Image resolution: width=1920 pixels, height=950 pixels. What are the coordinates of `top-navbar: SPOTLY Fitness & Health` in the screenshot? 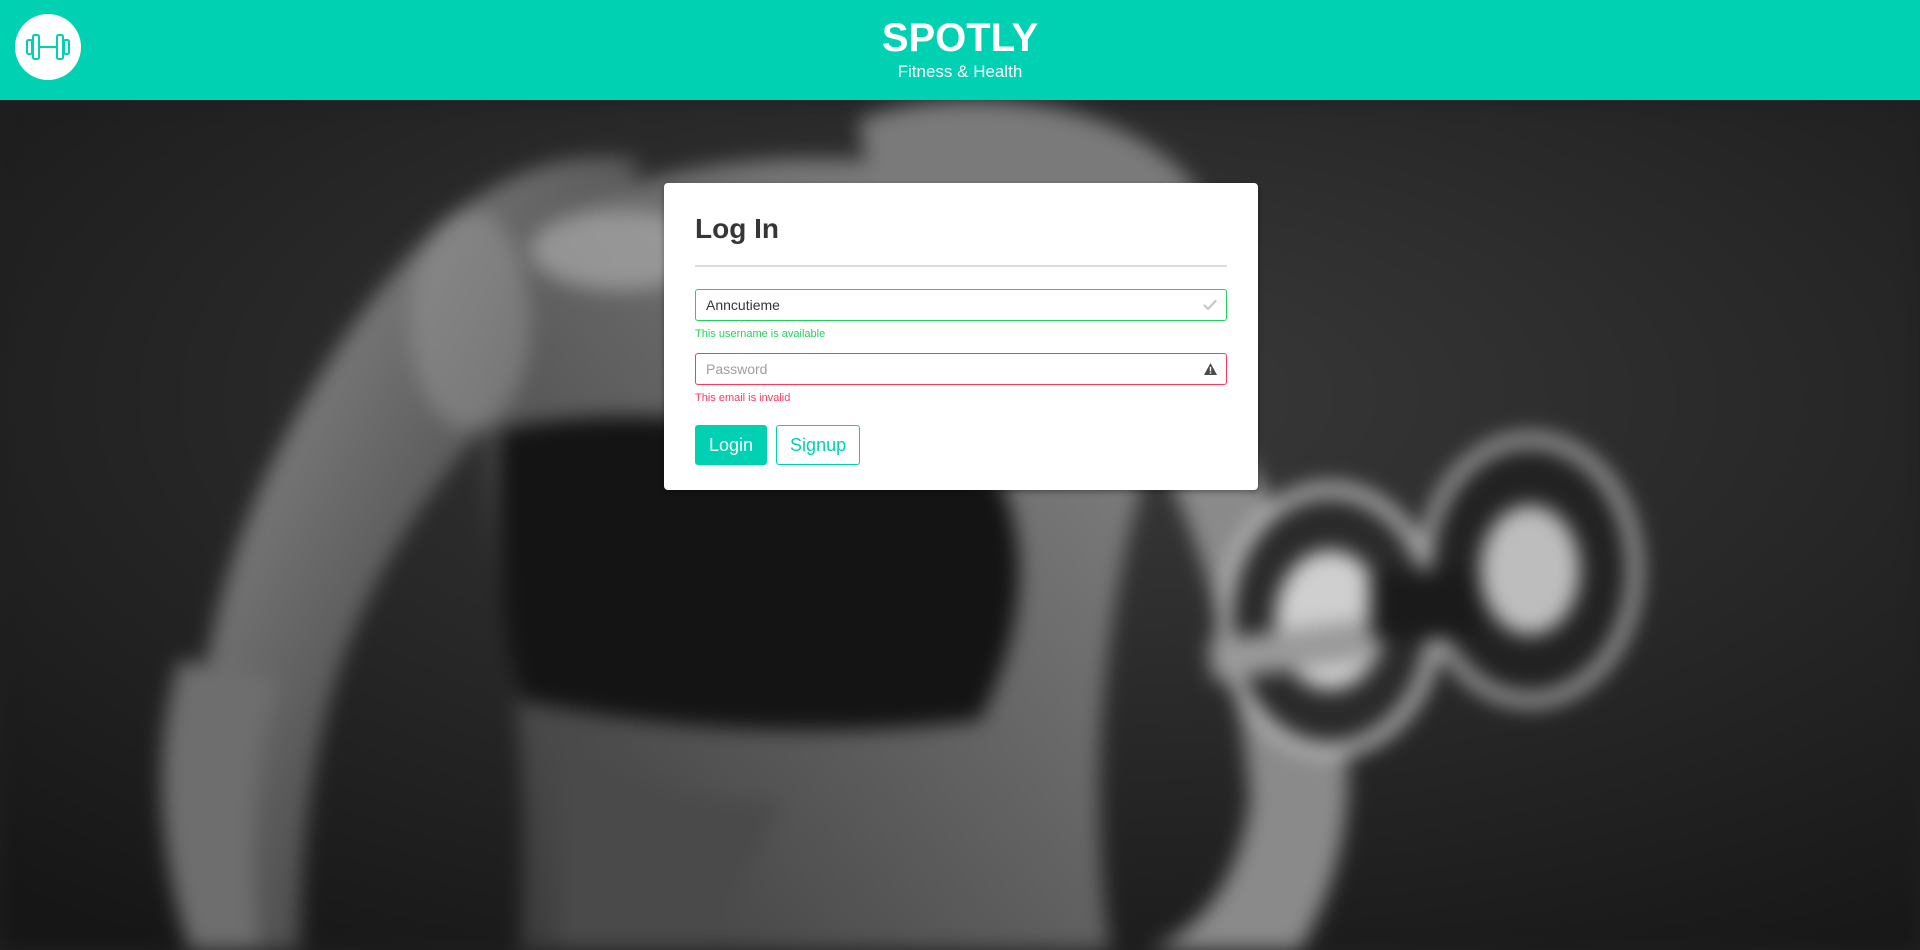 It's located at (960, 50).